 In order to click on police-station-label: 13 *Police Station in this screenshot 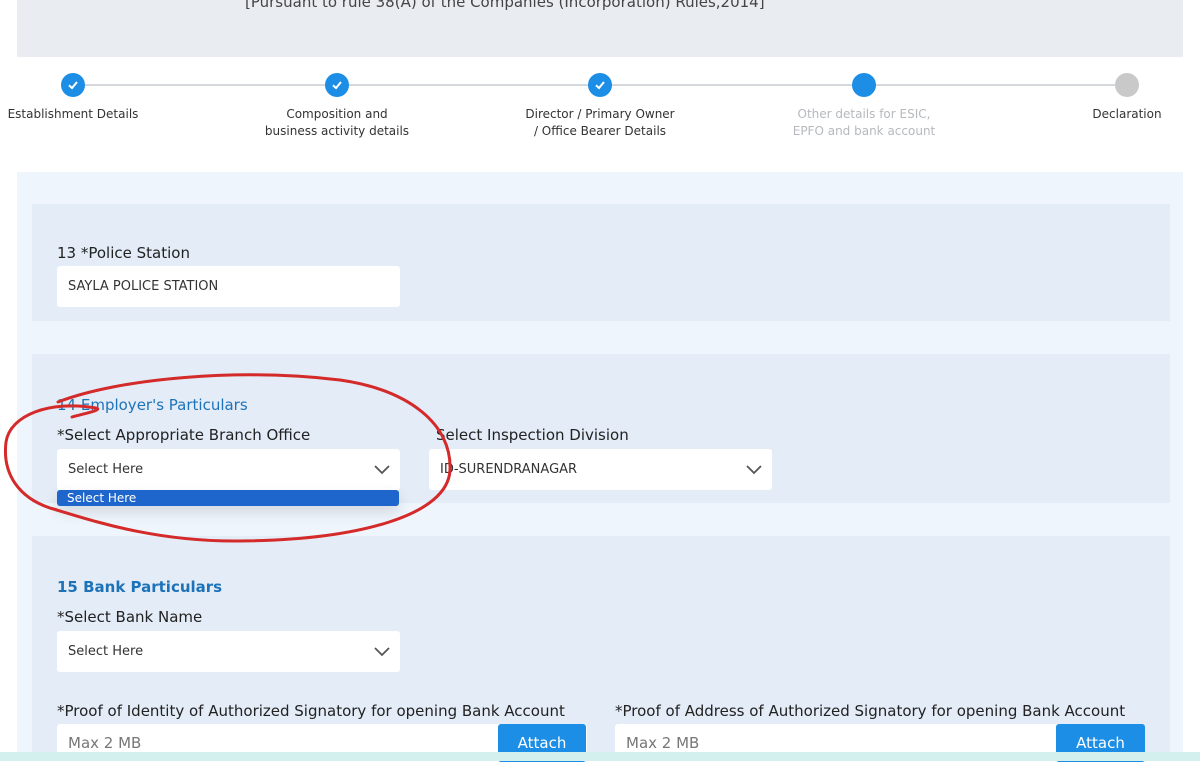, I will do `click(123, 253)`.